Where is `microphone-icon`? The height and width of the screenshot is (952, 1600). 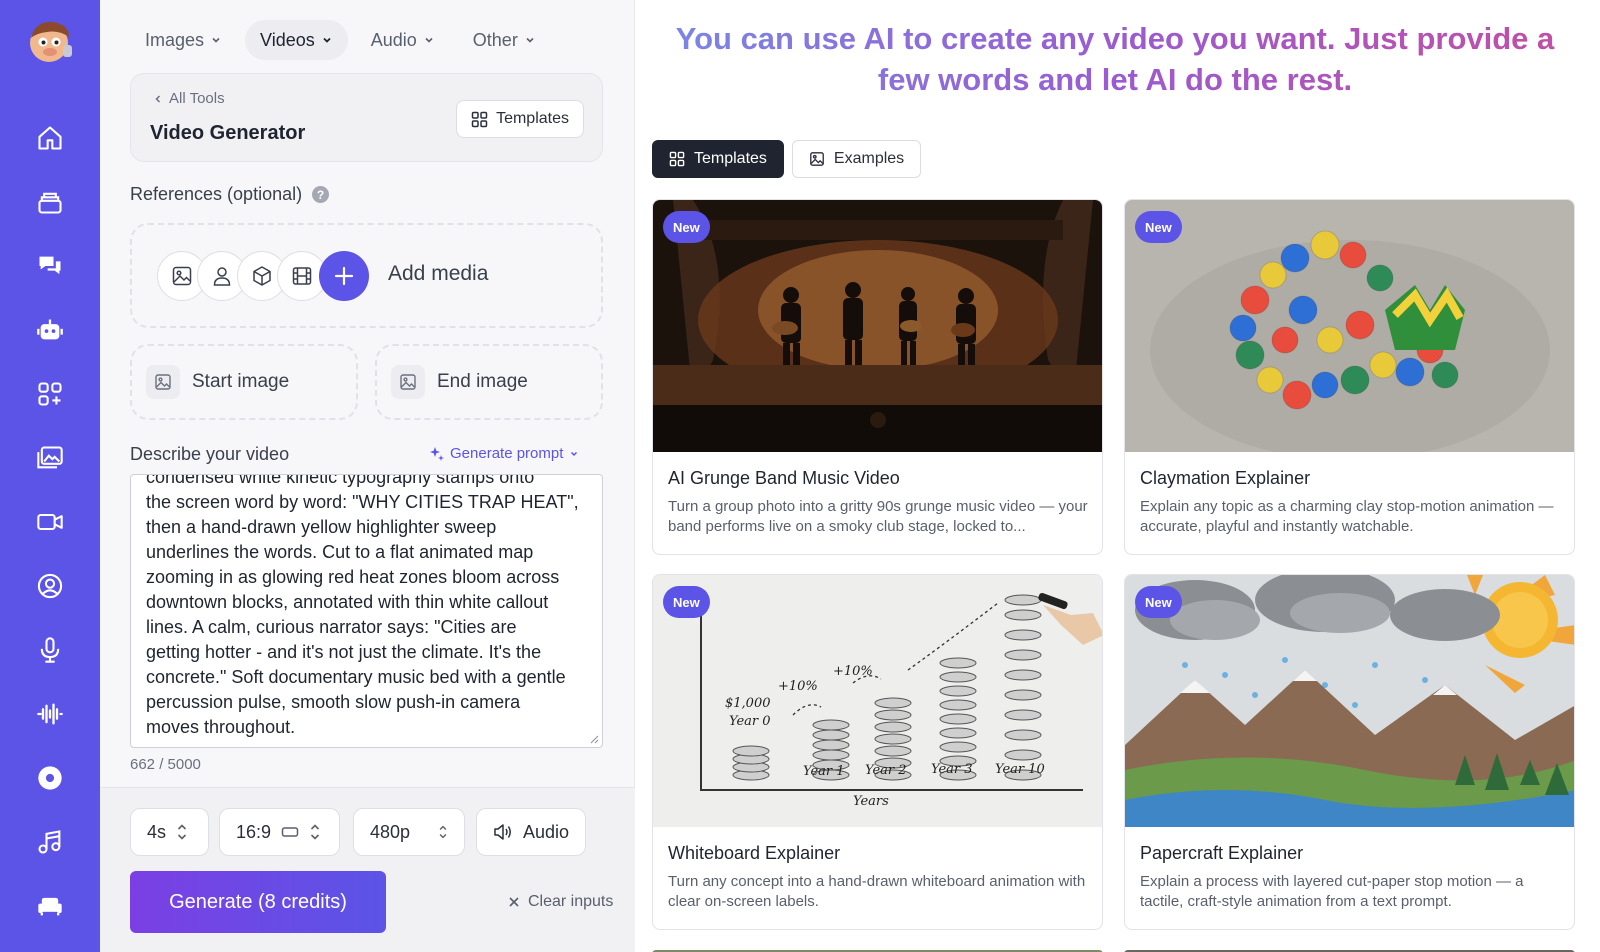 microphone-icon is located at coordinates (50, 650).